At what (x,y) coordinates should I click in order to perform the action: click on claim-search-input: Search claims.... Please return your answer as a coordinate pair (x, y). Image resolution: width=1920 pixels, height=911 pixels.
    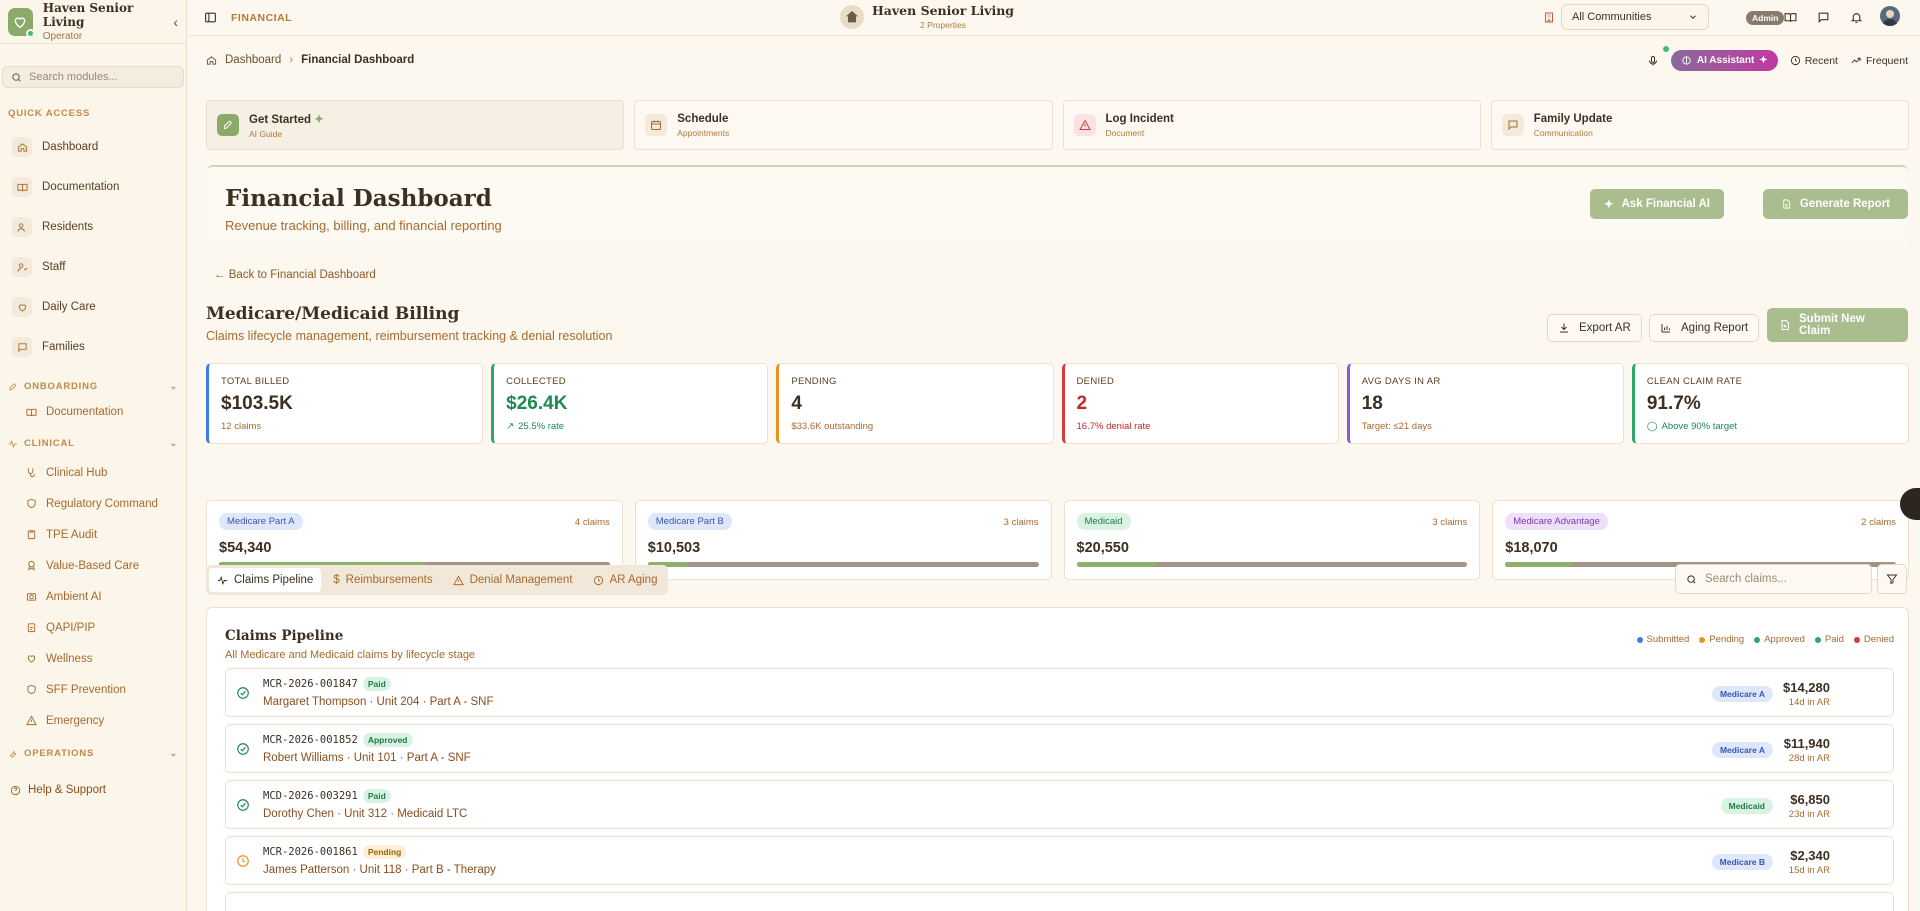
    Looking at the image, I should click on (1773, 579).